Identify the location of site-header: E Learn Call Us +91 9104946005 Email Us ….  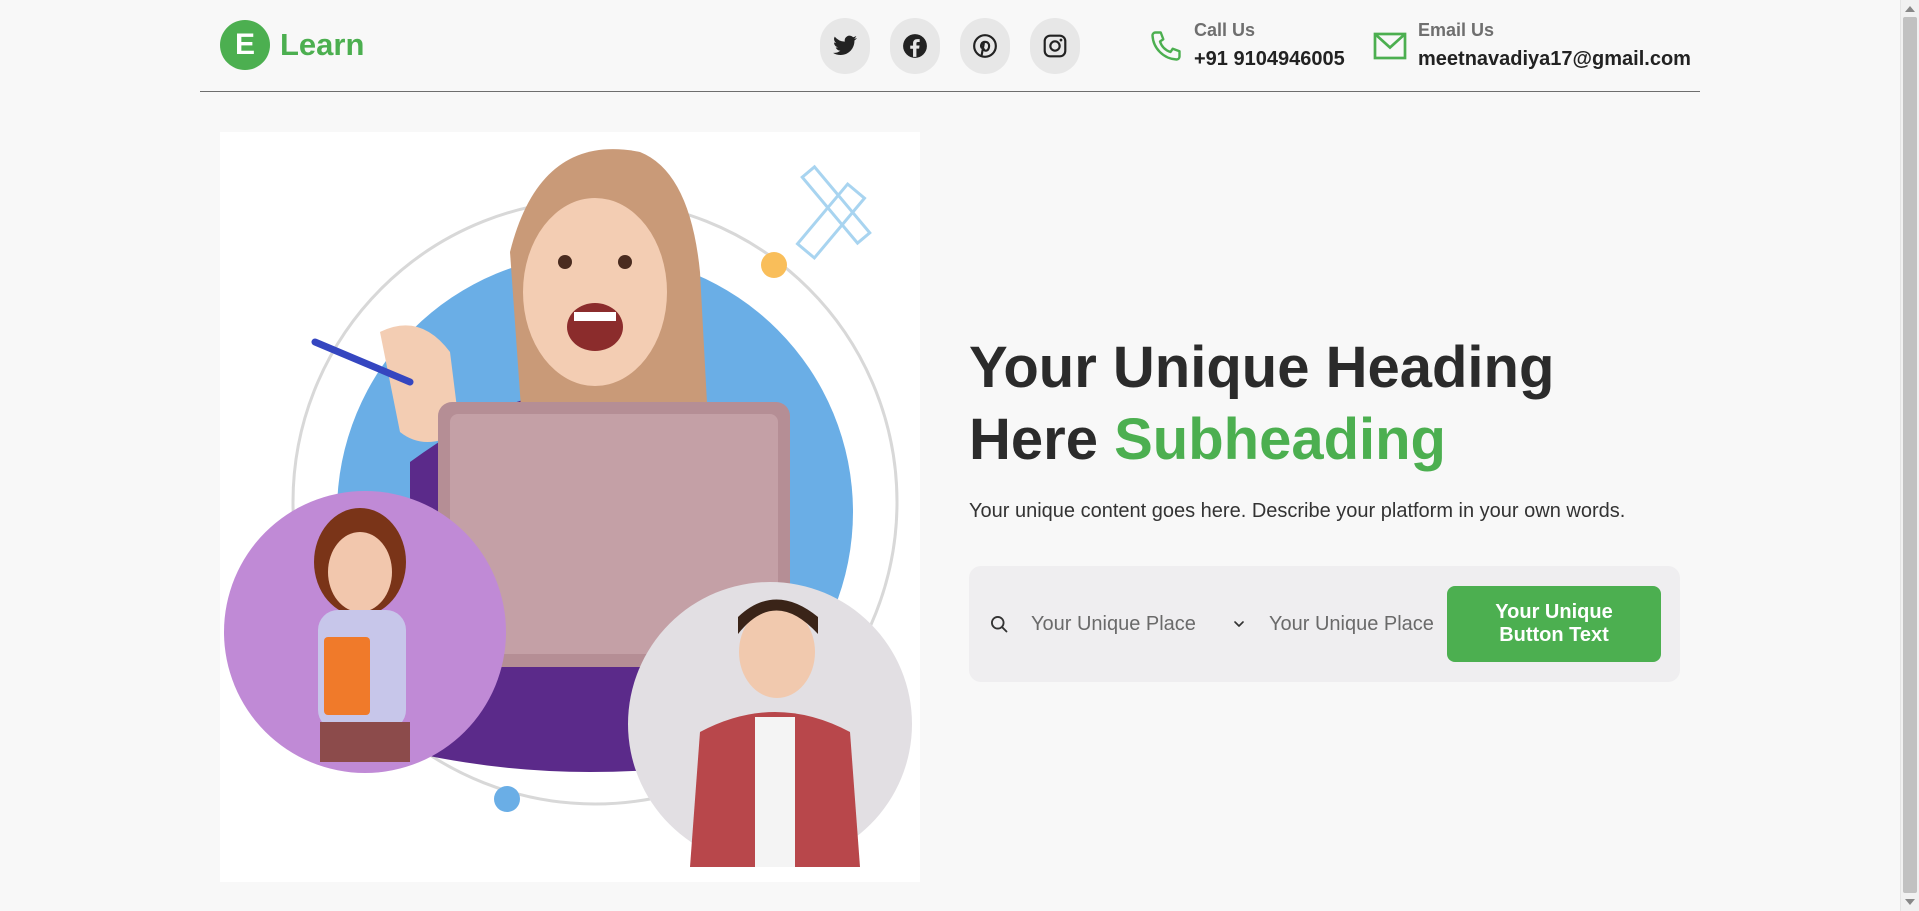
(950, 46).